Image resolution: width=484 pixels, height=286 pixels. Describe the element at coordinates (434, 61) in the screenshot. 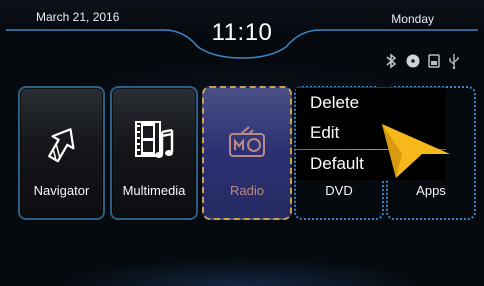

I see `sd-card-icon` at that location.